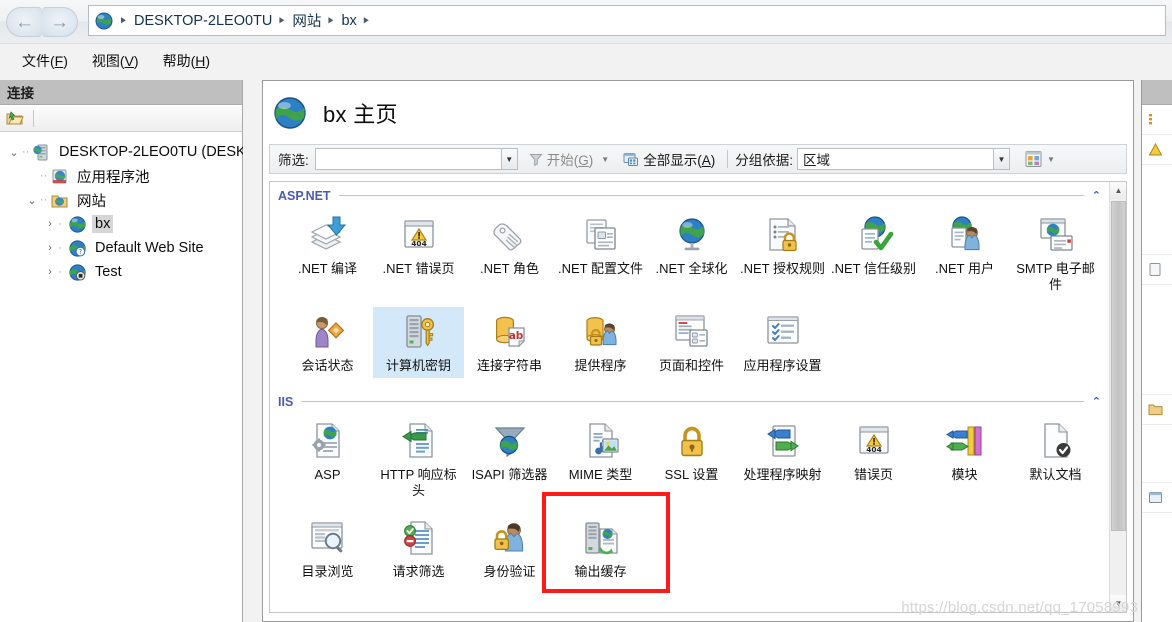 The width and height of the screenshot is (1172, 622). I want to click on filter-dropdown-arrow: ▼, so click(509, 159).